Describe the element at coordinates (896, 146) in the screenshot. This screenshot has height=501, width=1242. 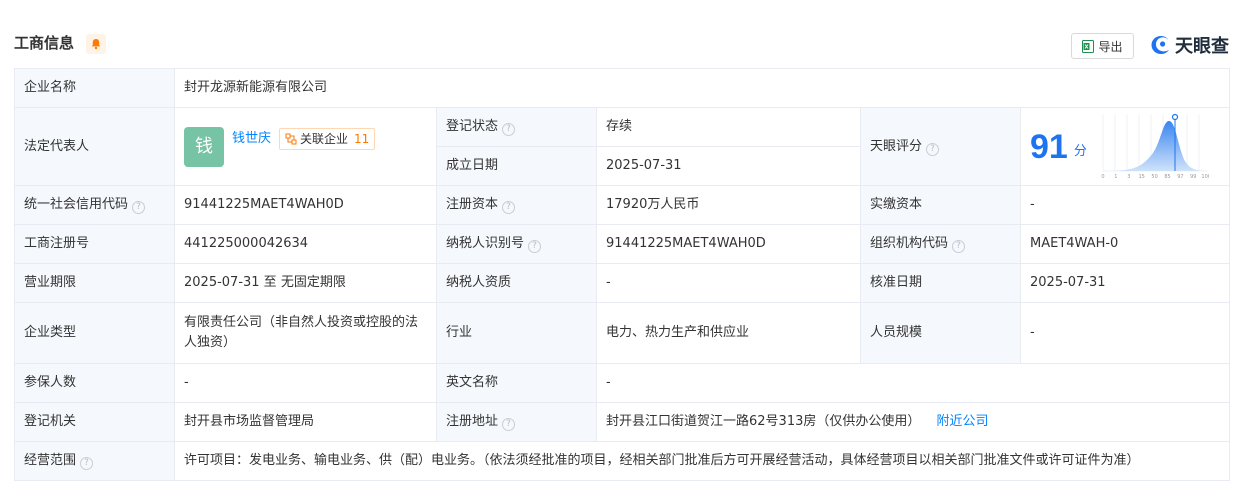
I see `tianyan-score-label: 天眼评分` at that location.